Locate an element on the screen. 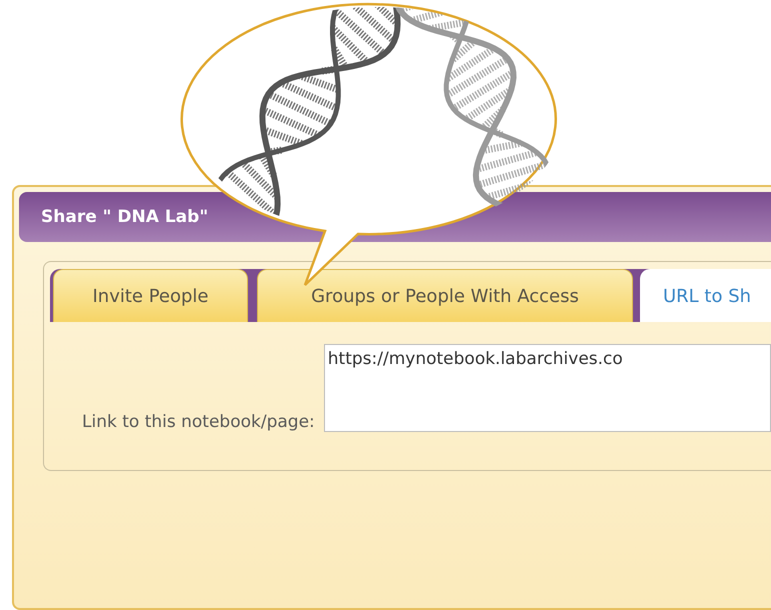  tab: Invite People is located at coordinates (150, 295).